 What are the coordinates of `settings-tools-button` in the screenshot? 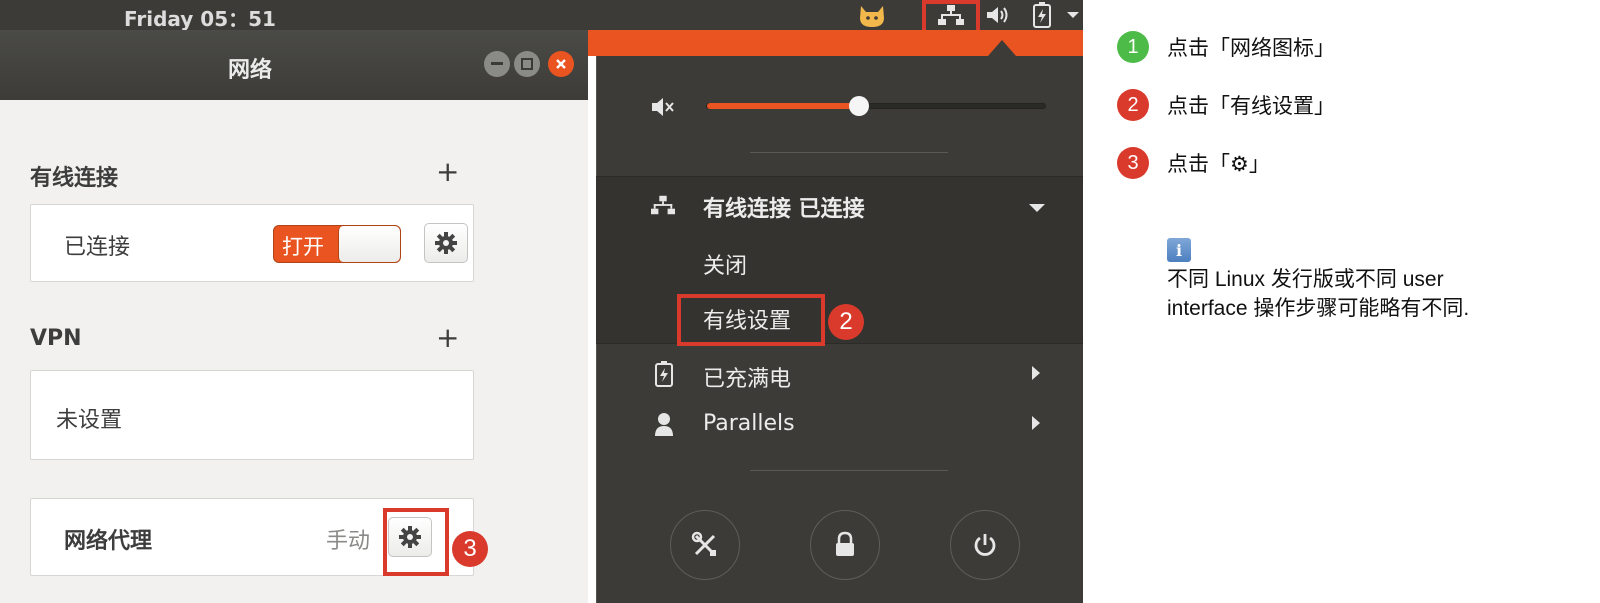 It's located at (705, 545).